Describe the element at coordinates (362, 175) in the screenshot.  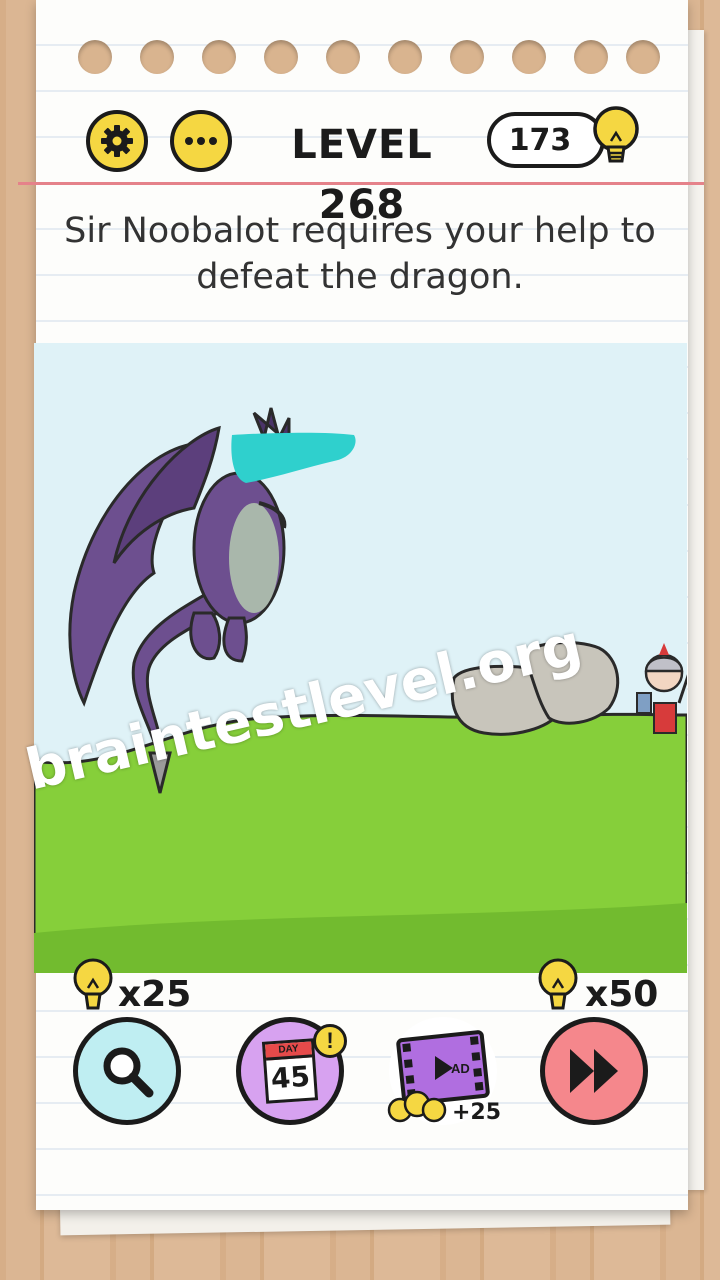
I see `level-title: LEVEL 268` at that location.